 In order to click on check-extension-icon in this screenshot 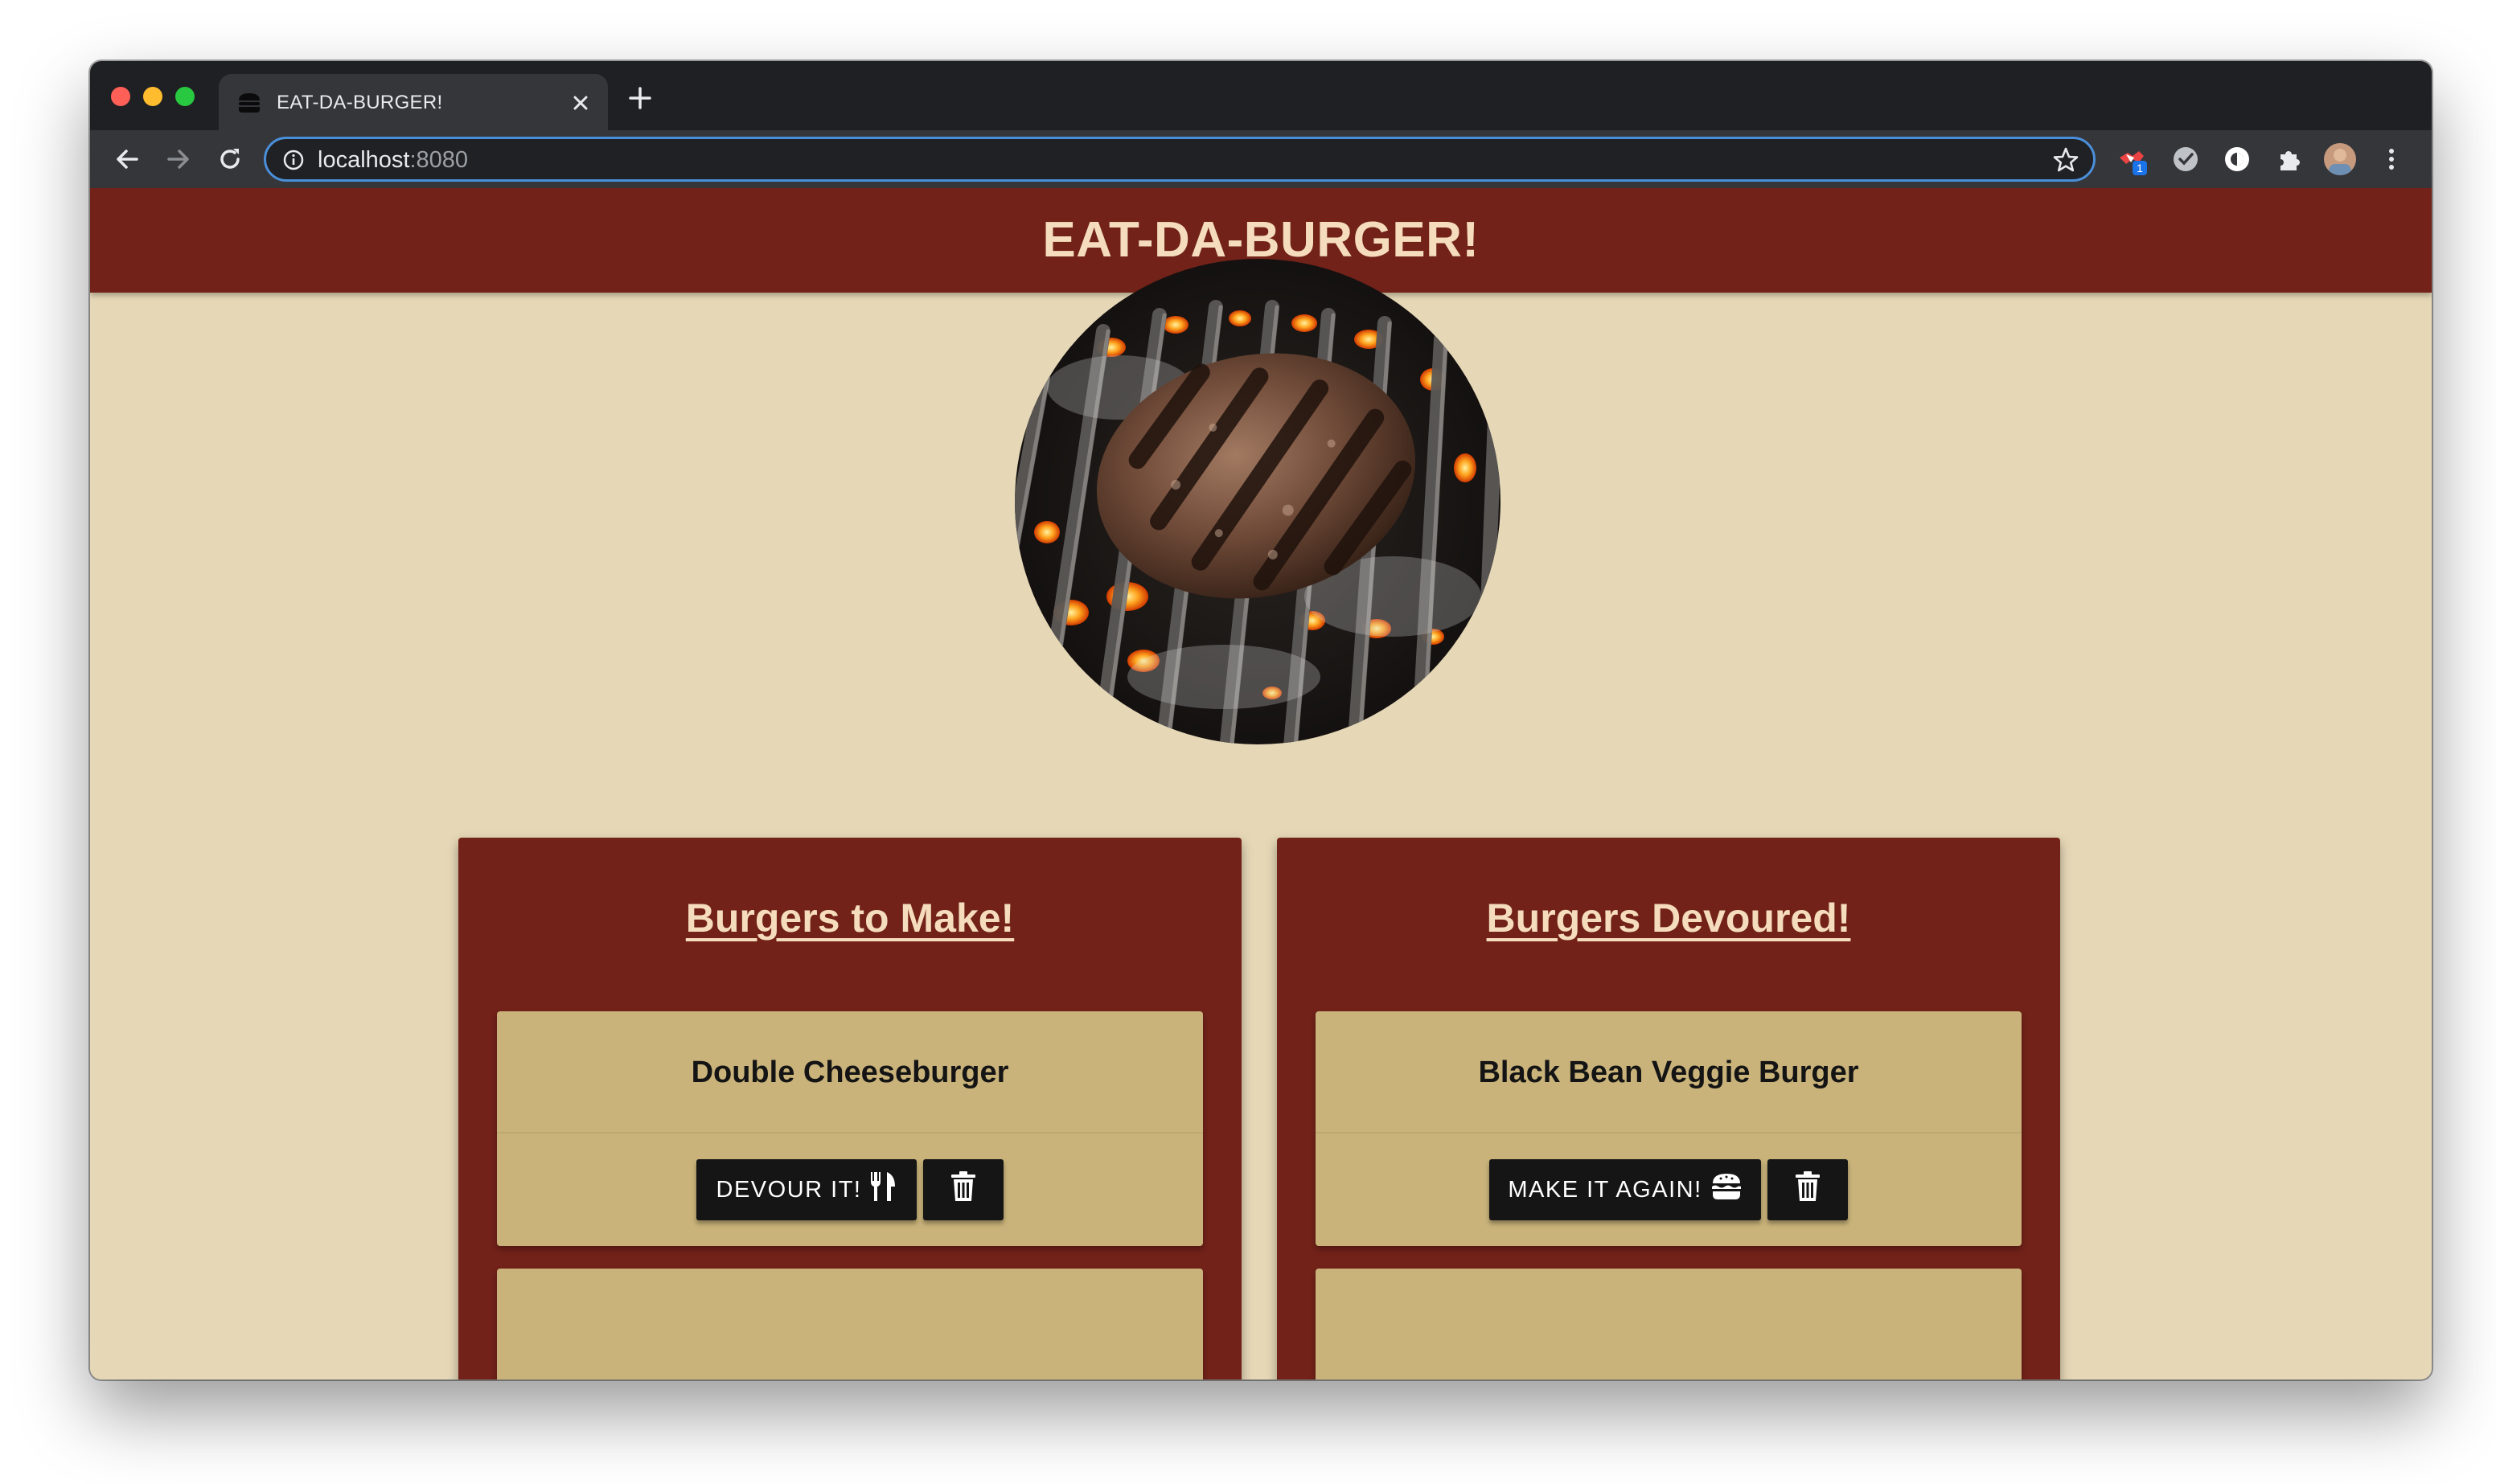, I will do `click(2185, 159)`.